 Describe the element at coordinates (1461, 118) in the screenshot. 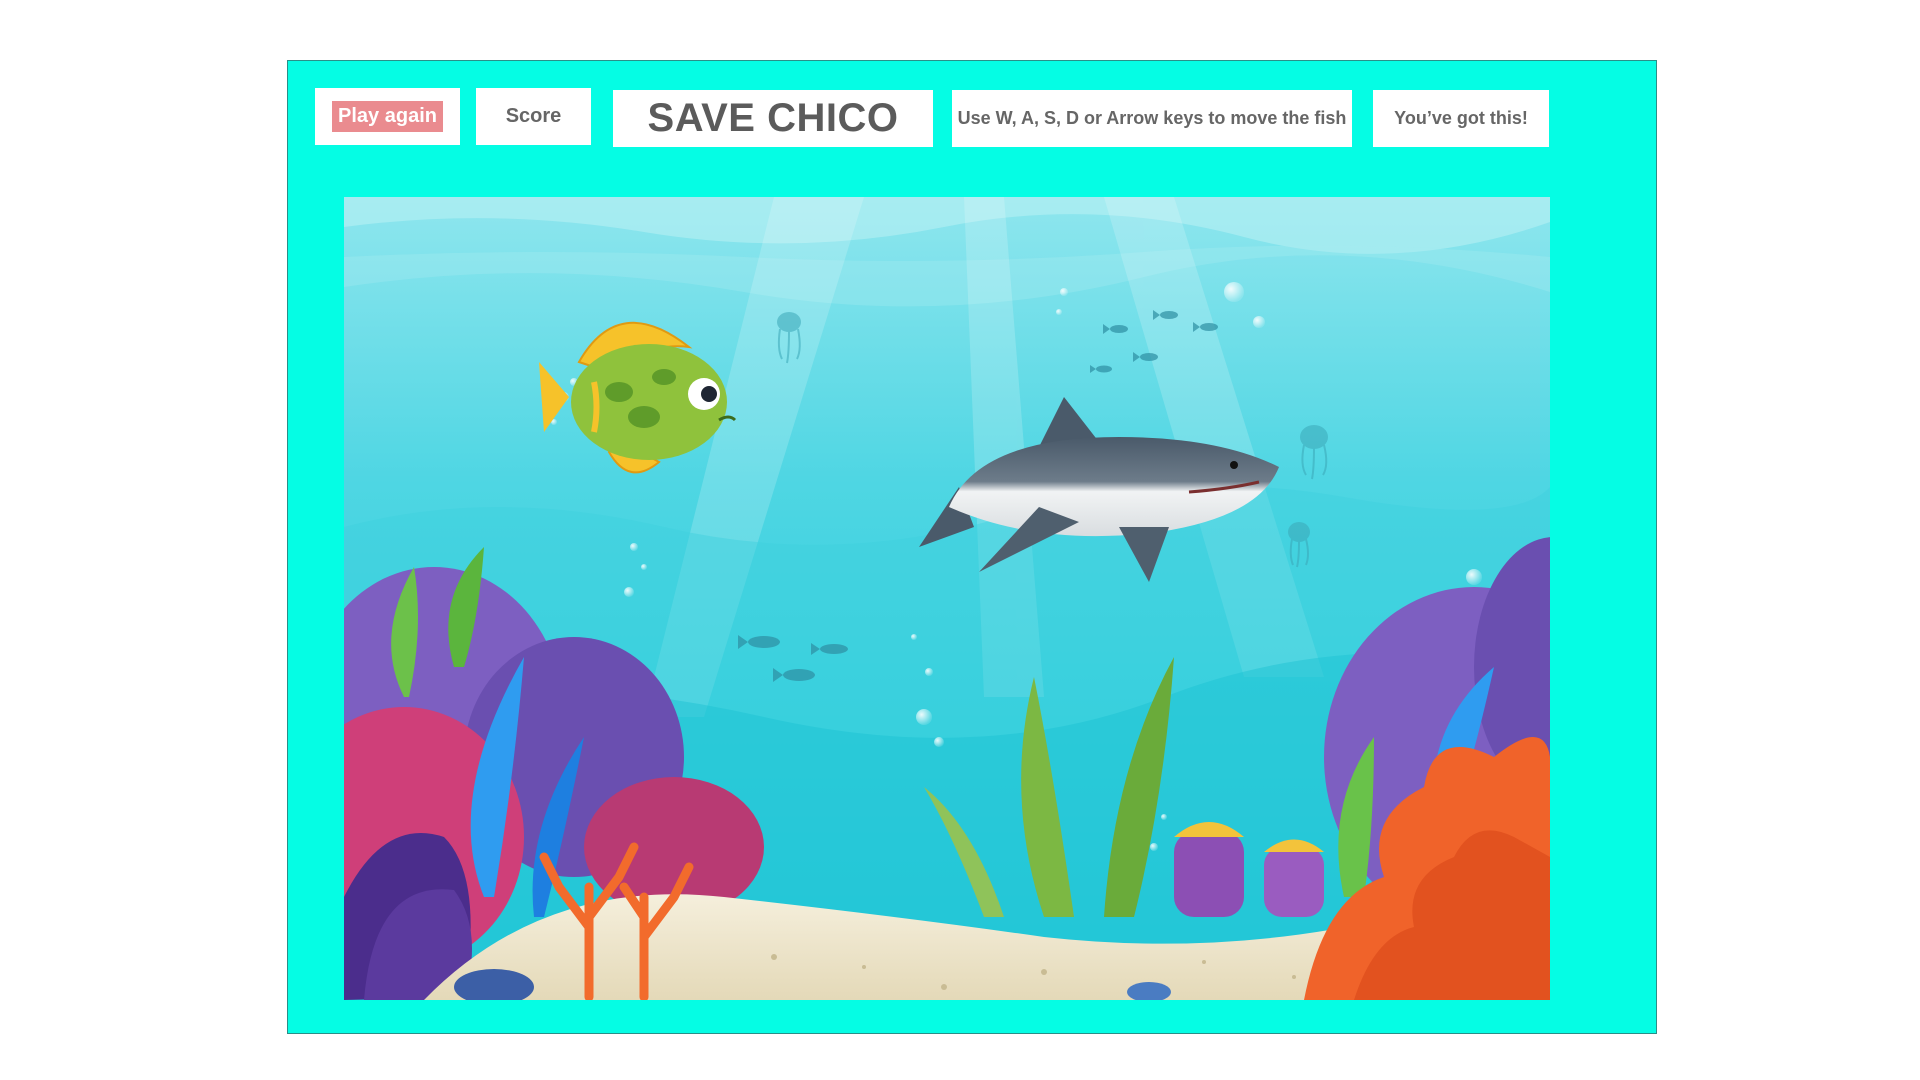

I see `encouragement-text: You’ve got this!` at that location.